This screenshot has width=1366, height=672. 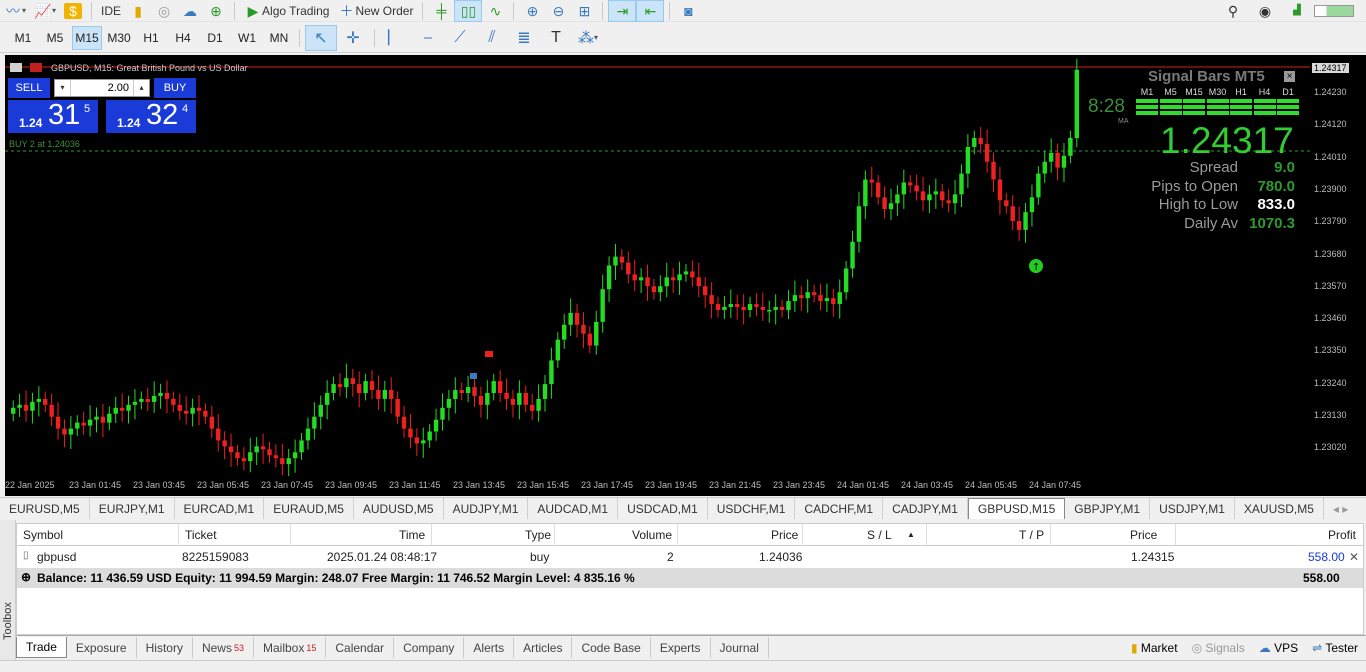 What do you see at coordinates (399, 508) in the screenshot?
I see `symbol-tab: AUDUSD,M5` at bounding box center [399, 508].